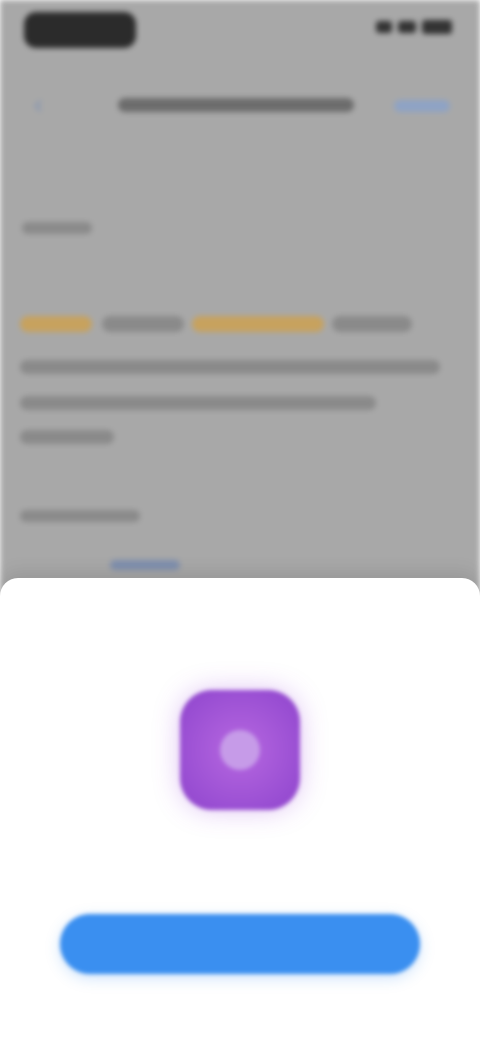 The width and height of the screenshot is (480, 1040). What do you see at coordinates (240, 944) in the screenshot?
I see `primary-button` at bounding box center [240, 944].